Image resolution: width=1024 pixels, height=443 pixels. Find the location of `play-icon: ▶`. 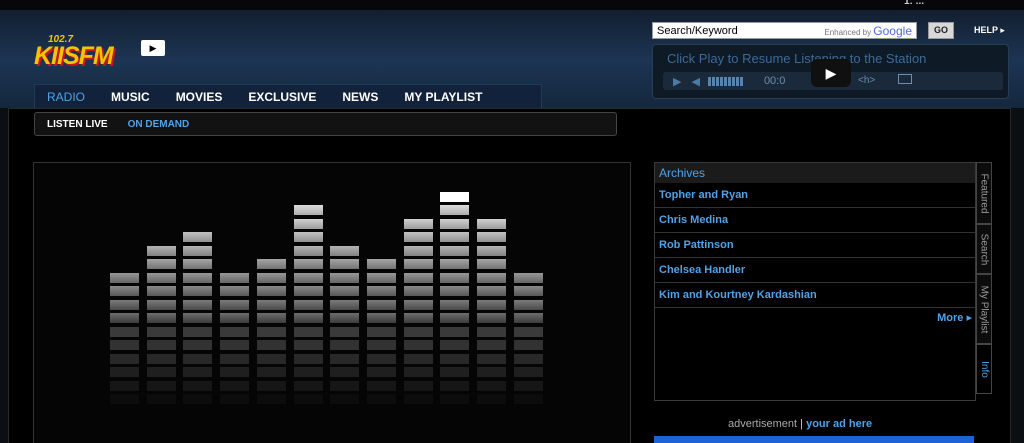

play-icon: ▶ is located at coordinates (677, 81).